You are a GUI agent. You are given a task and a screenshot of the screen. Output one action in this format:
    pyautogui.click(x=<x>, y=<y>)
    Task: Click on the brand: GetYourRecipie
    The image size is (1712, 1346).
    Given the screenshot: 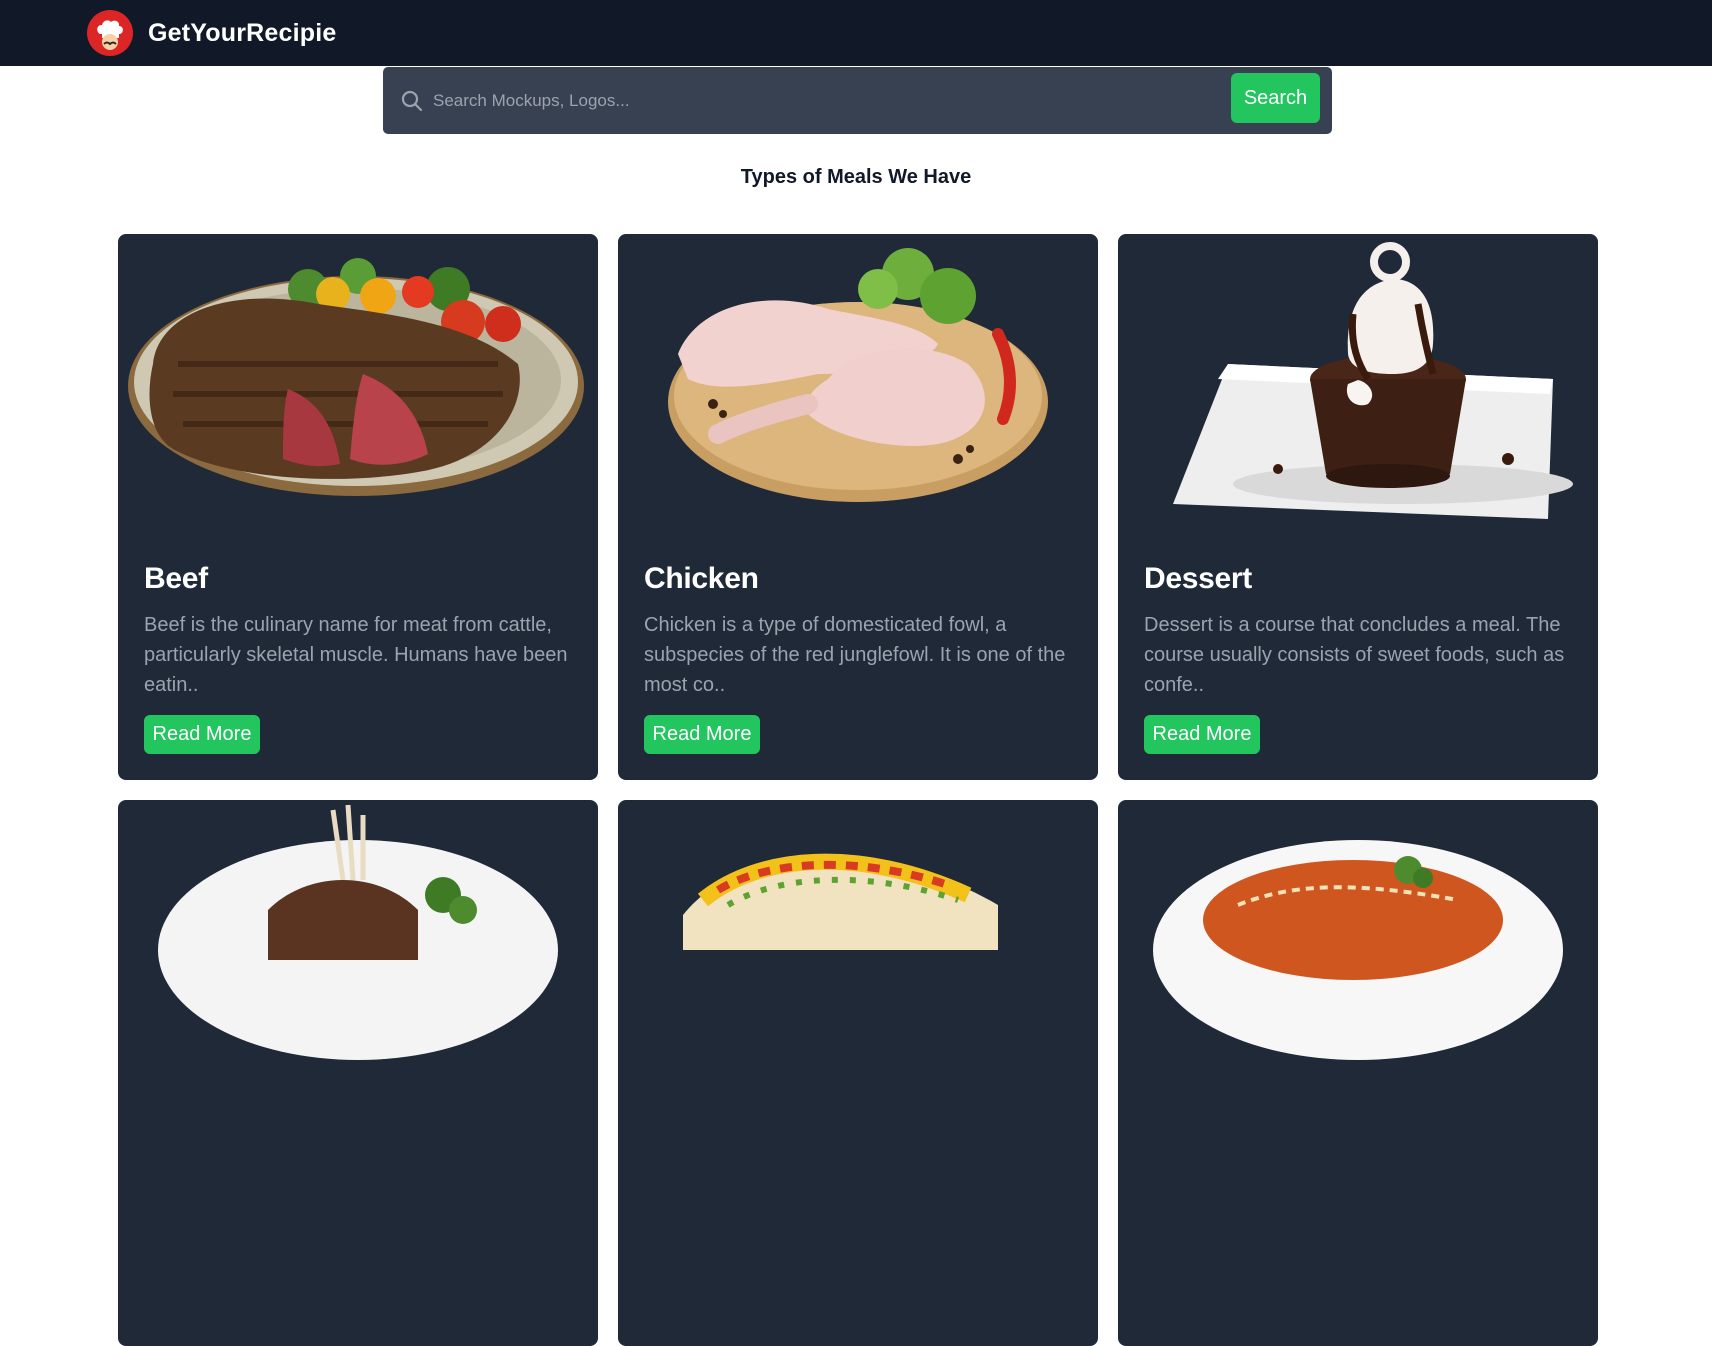 What is the action you would take?
    pyautogui.click(x=212, y=33)
    